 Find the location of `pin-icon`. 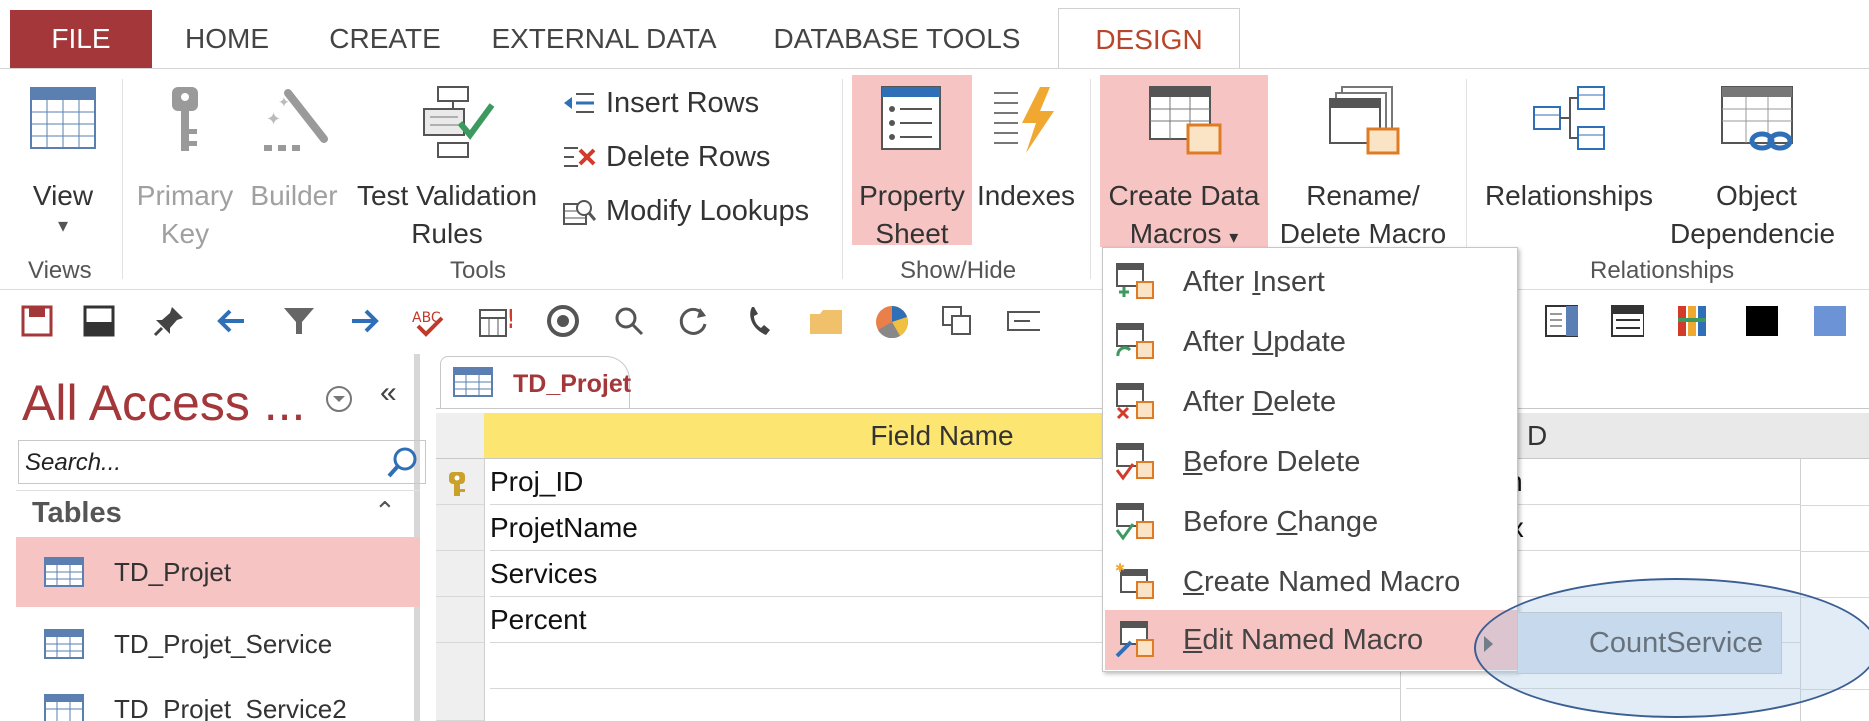

pin-icon is located at coordinates (169, 321).